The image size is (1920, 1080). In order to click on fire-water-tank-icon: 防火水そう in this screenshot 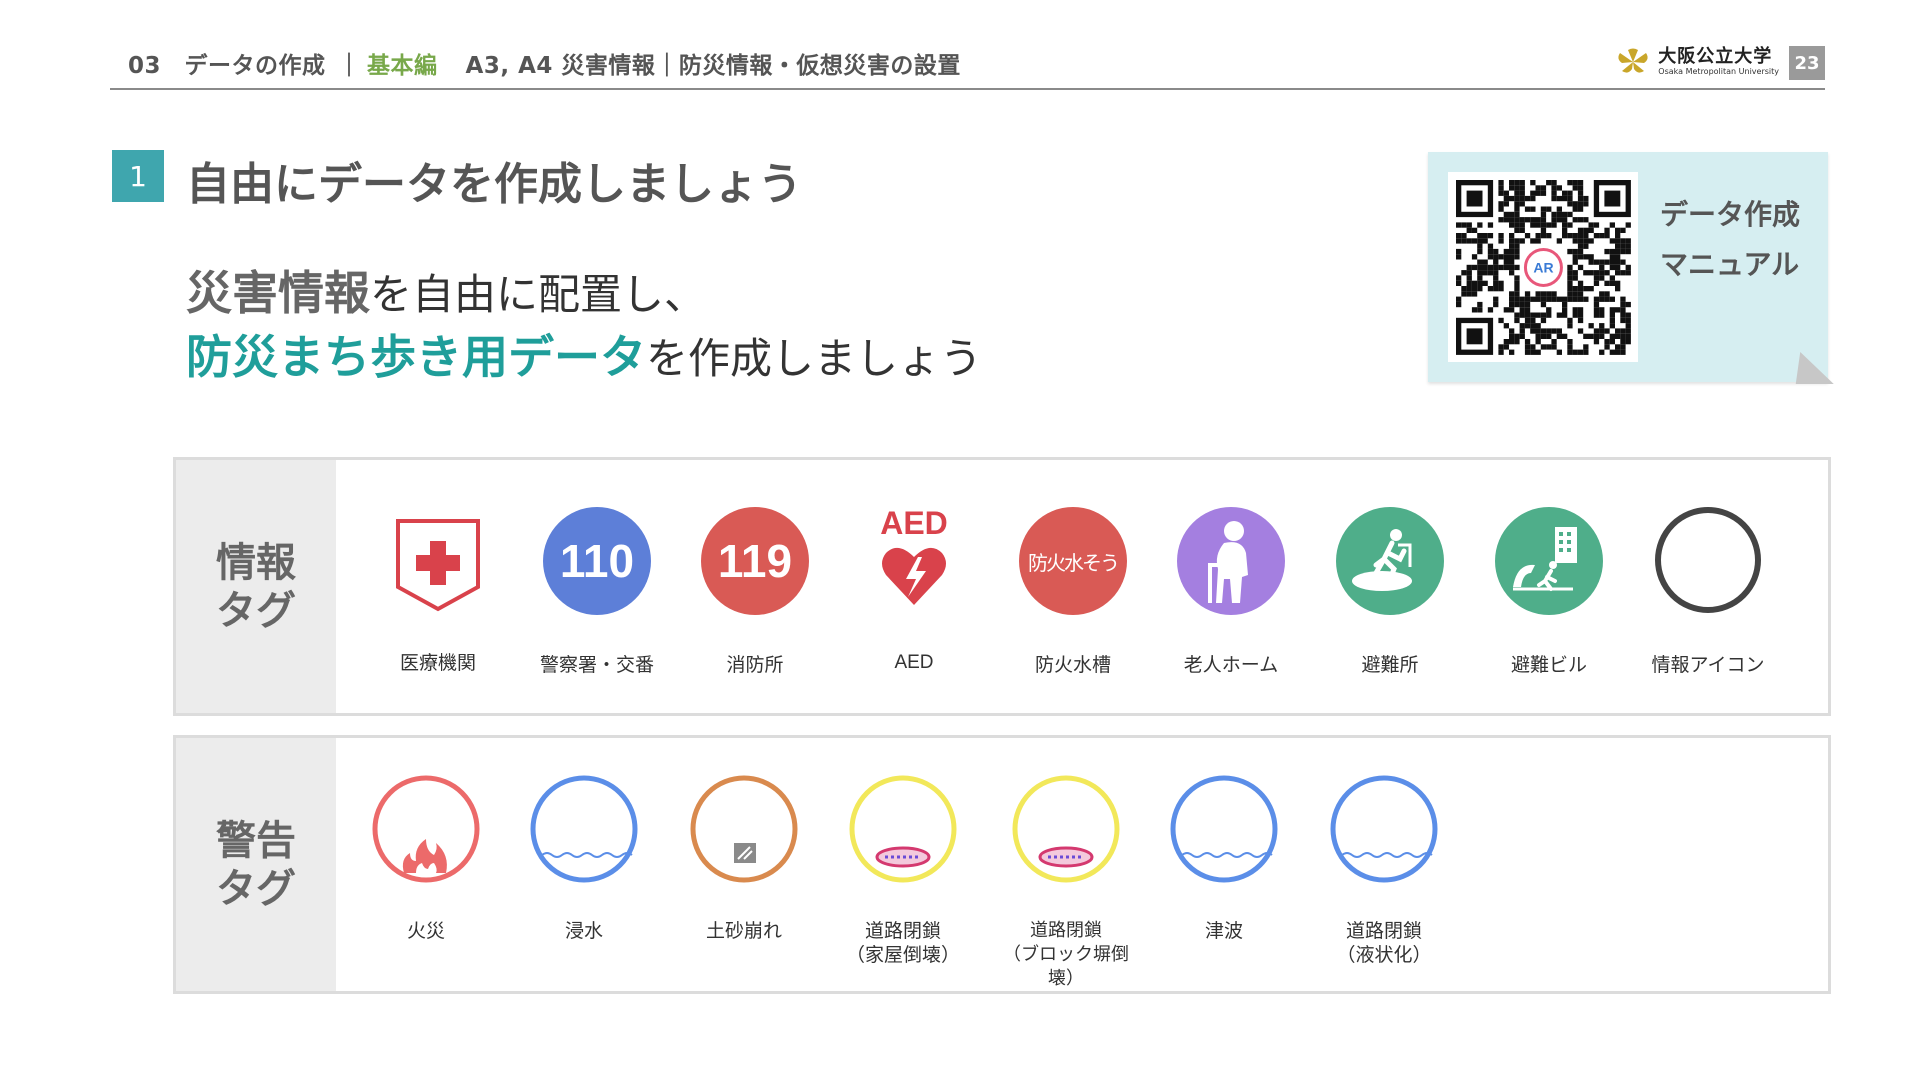, I will do `click(1073, 561)`.